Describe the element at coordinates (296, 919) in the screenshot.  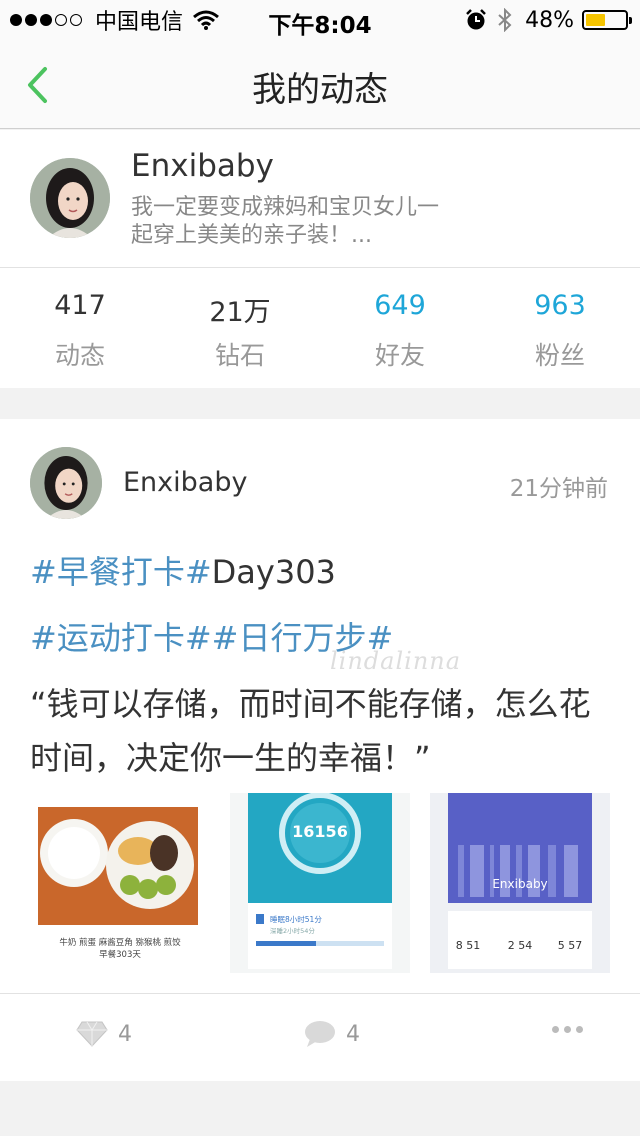
I see `image-sleep-text: 睡眠8小时51分` at that location.